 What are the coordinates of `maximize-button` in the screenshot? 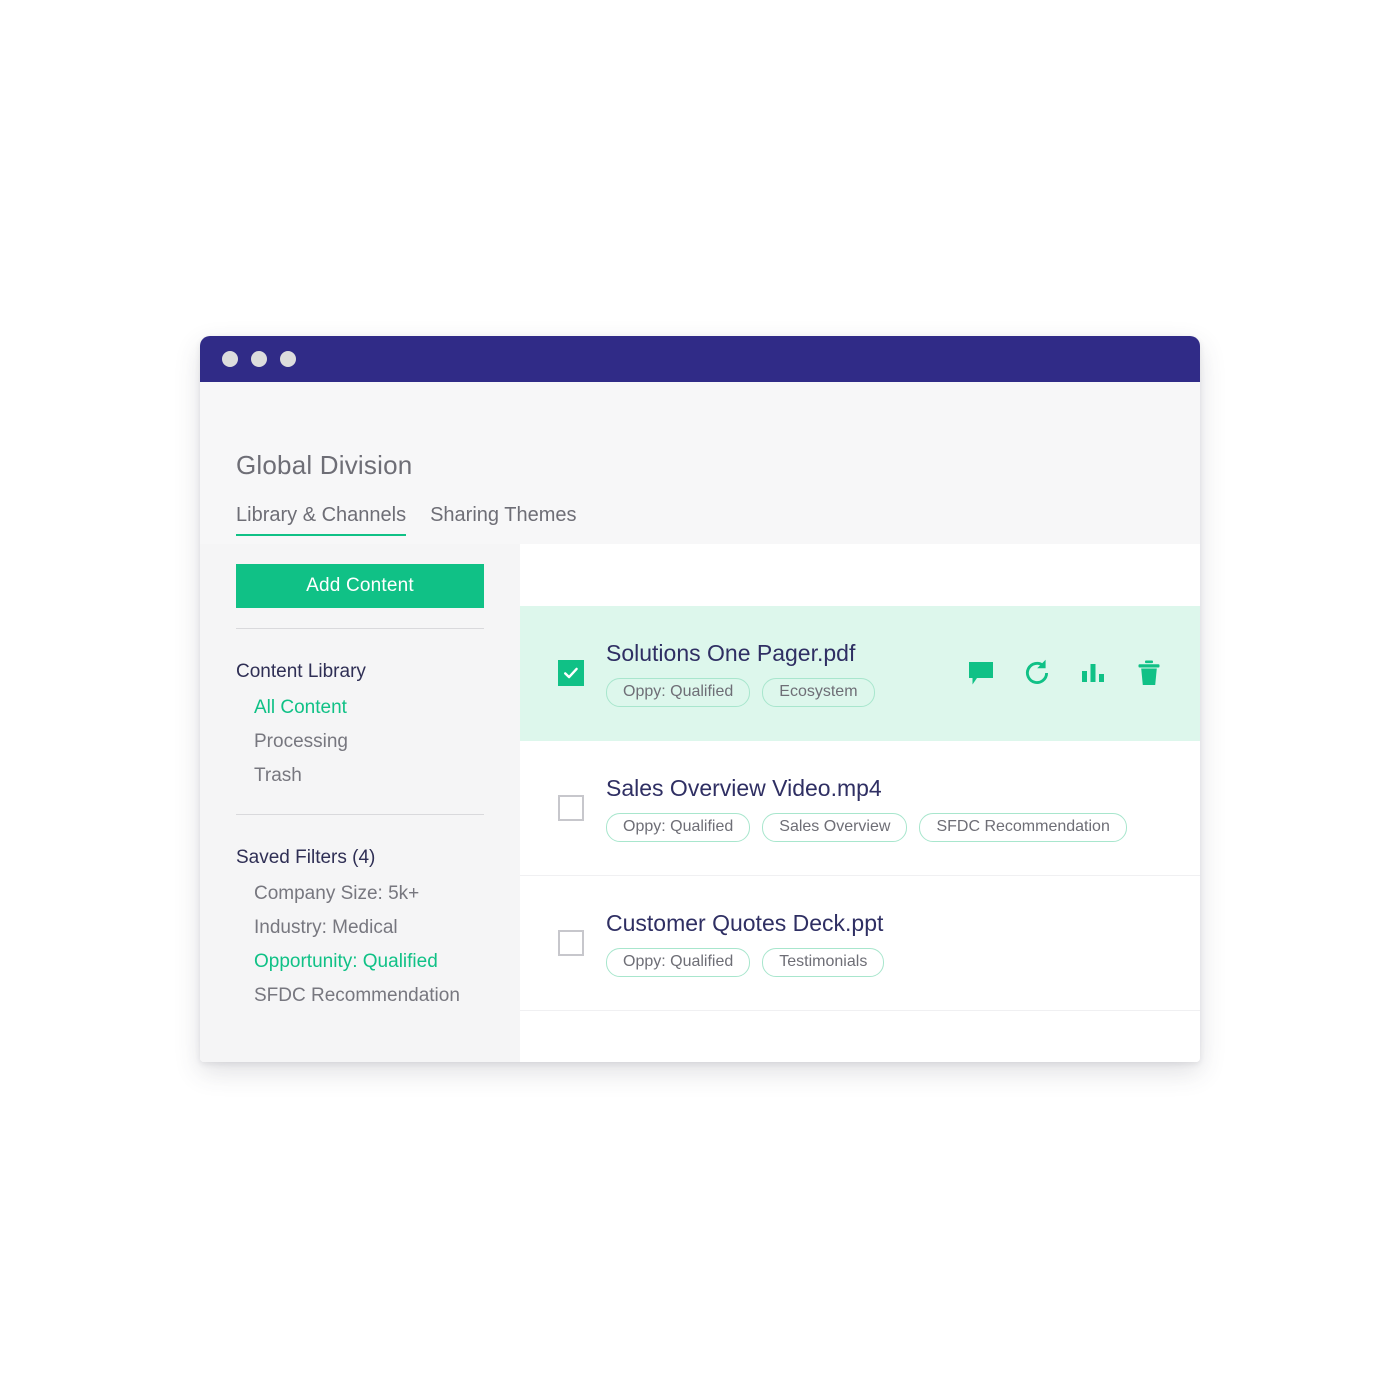 It's located at (288, 359).